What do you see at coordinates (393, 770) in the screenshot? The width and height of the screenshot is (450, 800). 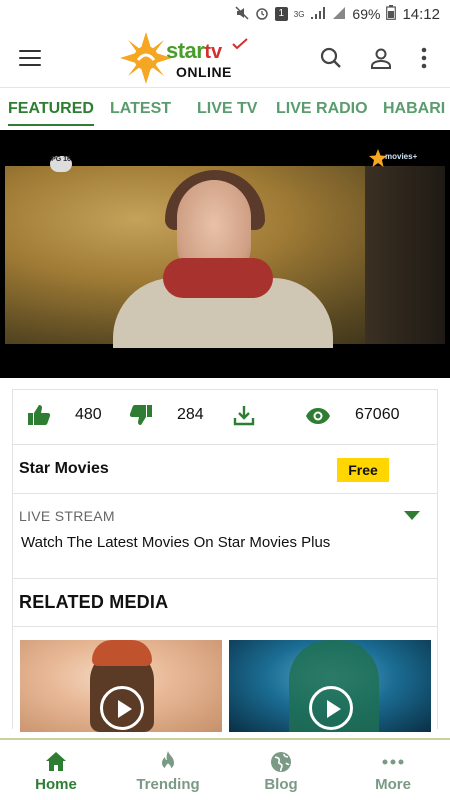 I see `nav-more: More` at bounding box center [393, 770].